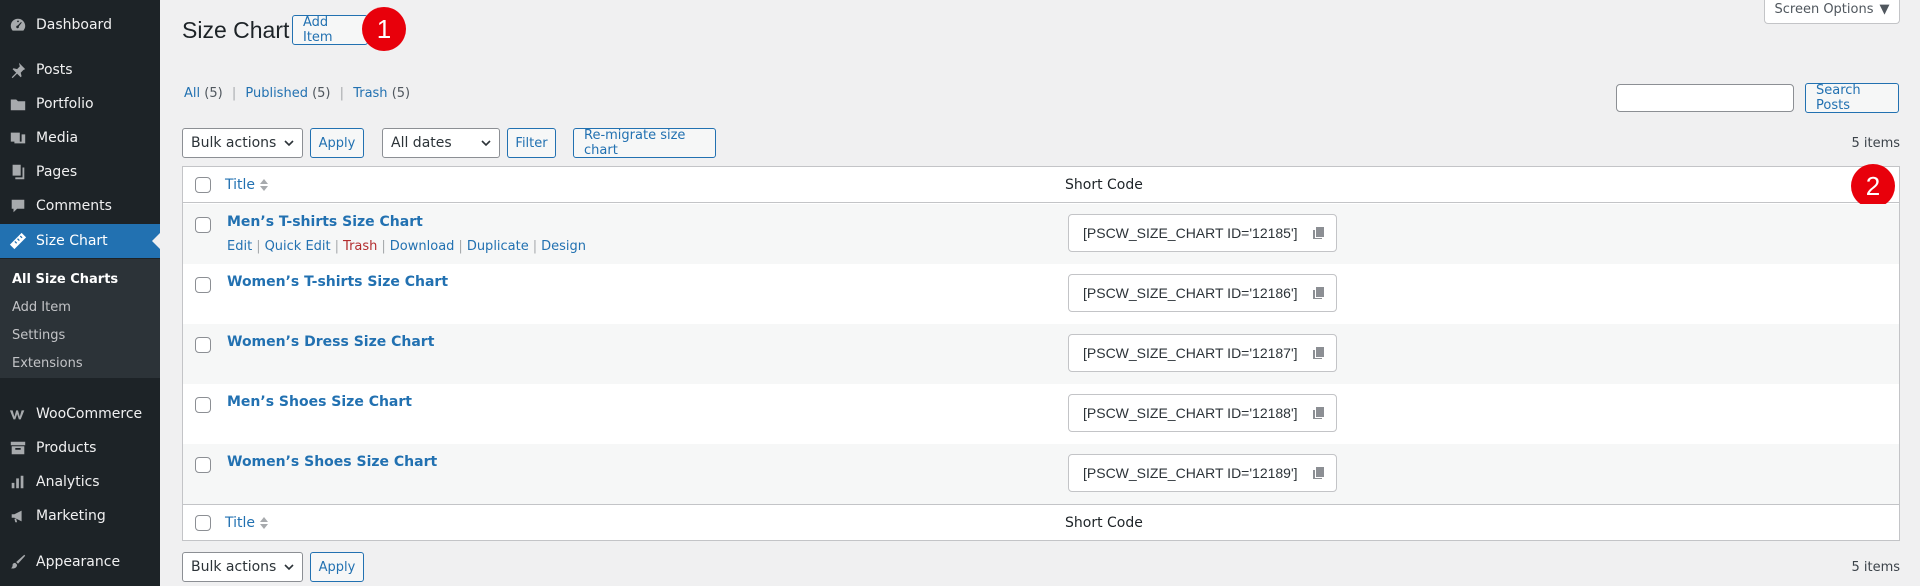  I want to click on menu-posts: Posts, so click(80, 70).